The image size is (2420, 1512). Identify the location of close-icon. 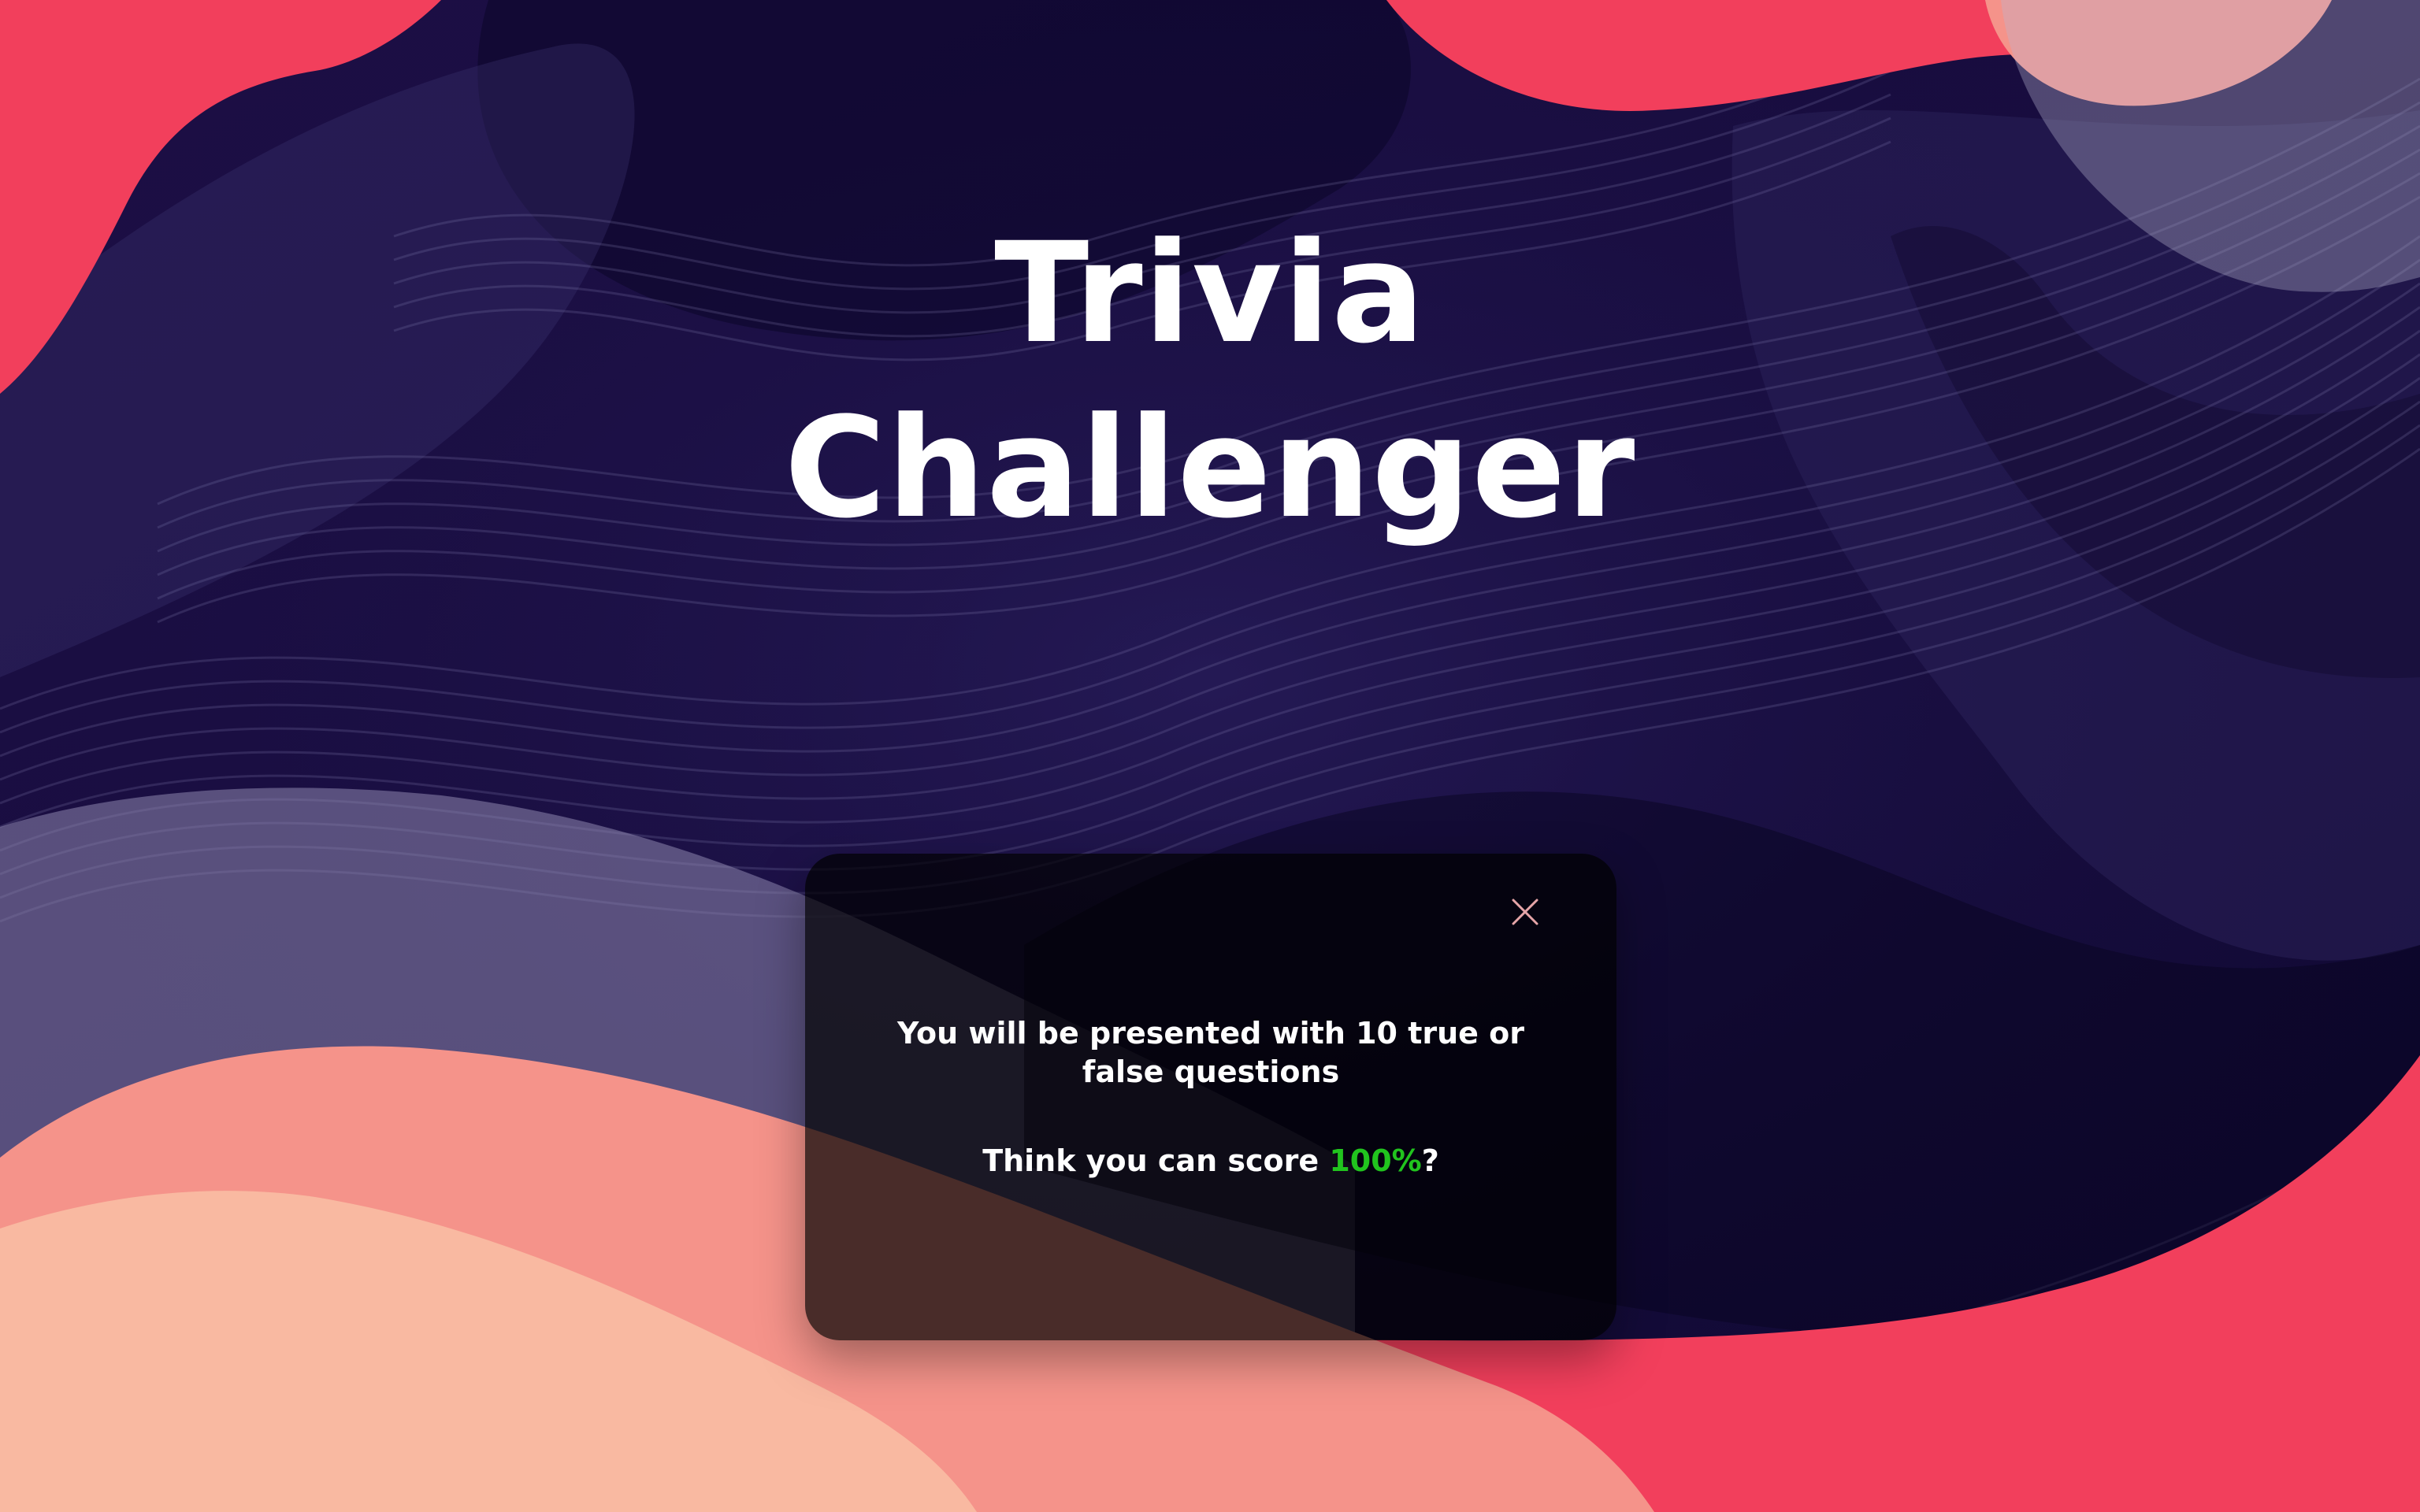
(1525, 912).